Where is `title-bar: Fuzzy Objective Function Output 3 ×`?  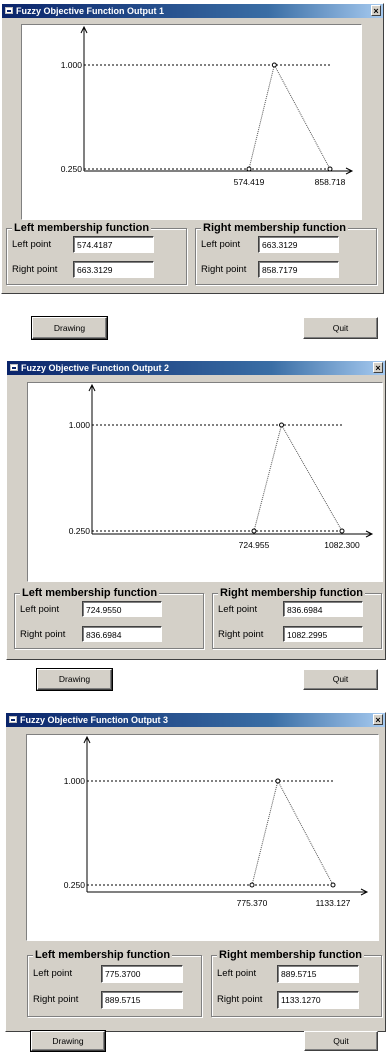 title-bar: Fuzzy Objective Function Output 3 × is located at coordinates (195, 720).